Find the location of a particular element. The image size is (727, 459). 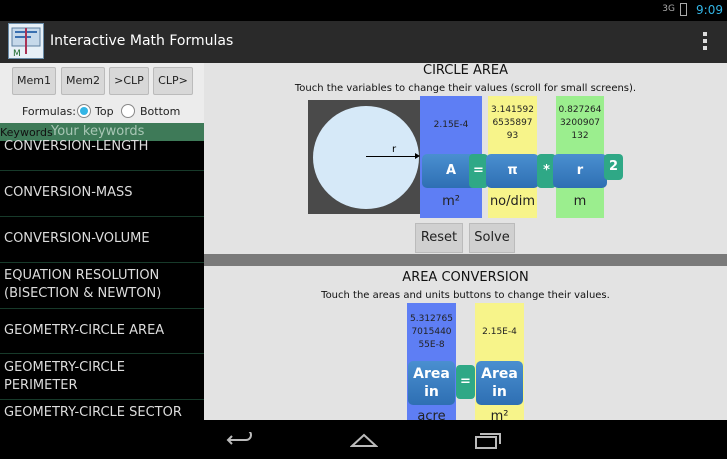

circle-shape is located at coordinates (366, 157).